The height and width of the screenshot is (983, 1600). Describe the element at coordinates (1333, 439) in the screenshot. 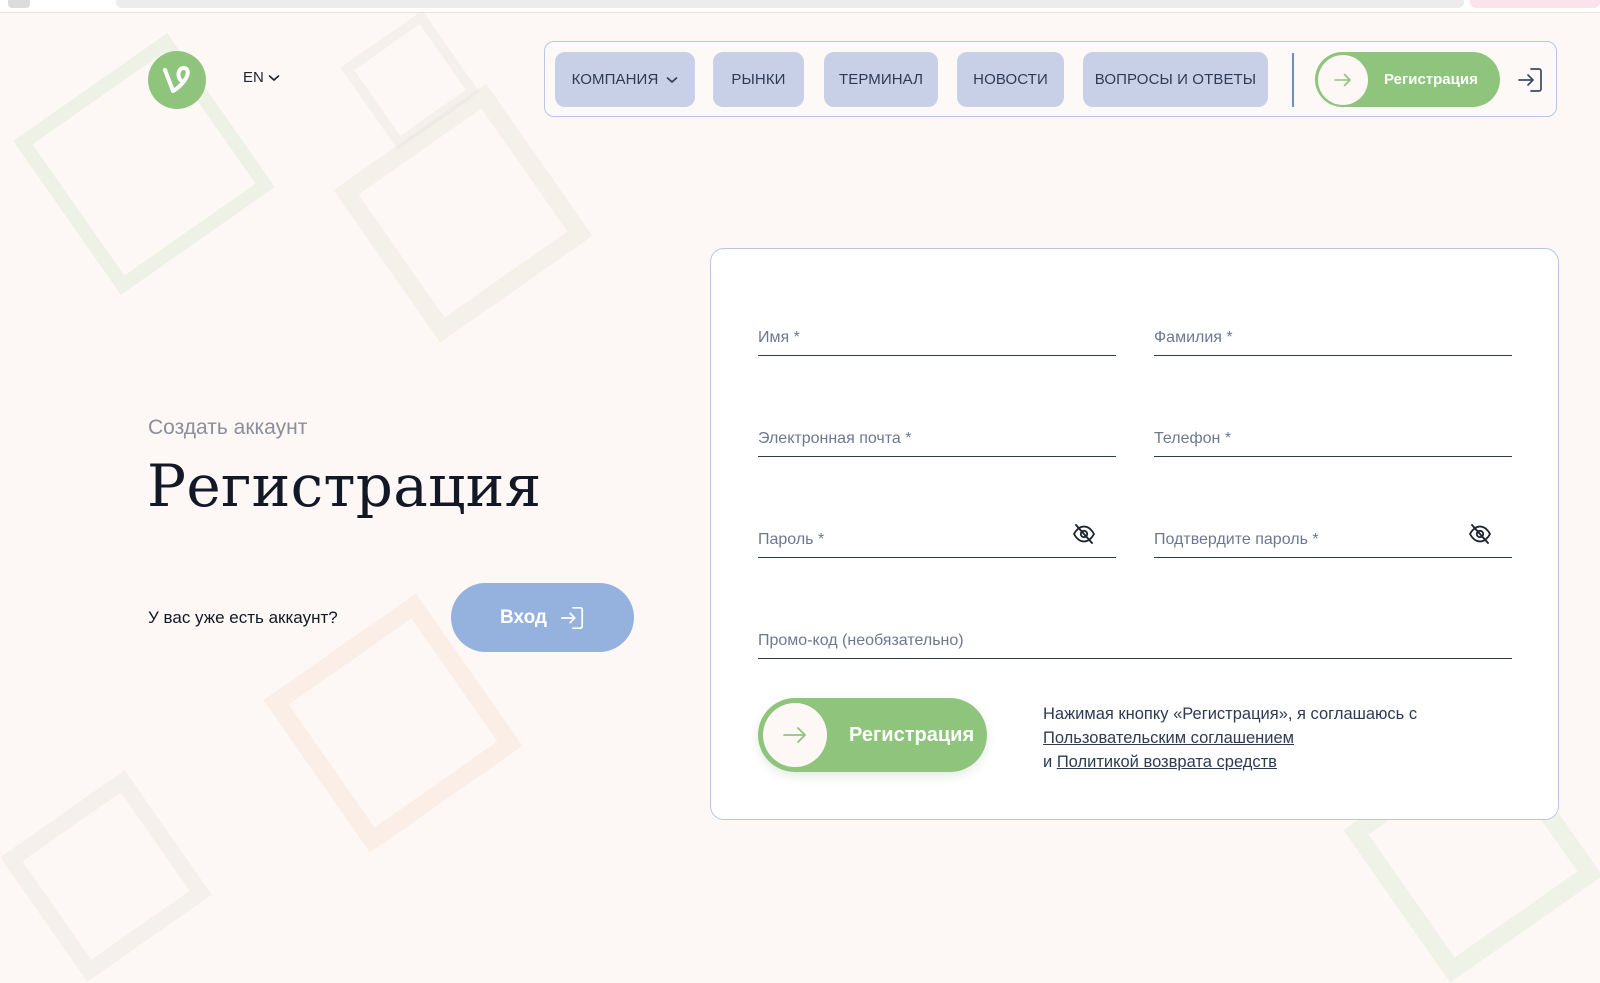

I see `phone-input` at that location.